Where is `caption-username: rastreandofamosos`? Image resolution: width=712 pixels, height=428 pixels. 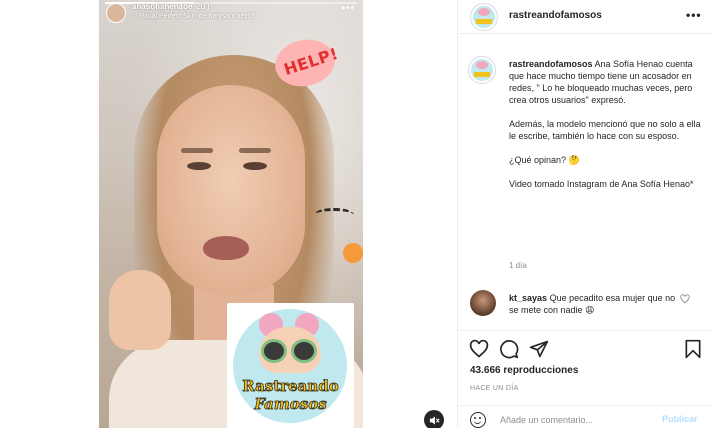
caption-username: rastreandofamosos is located at coordinates (551, 64).